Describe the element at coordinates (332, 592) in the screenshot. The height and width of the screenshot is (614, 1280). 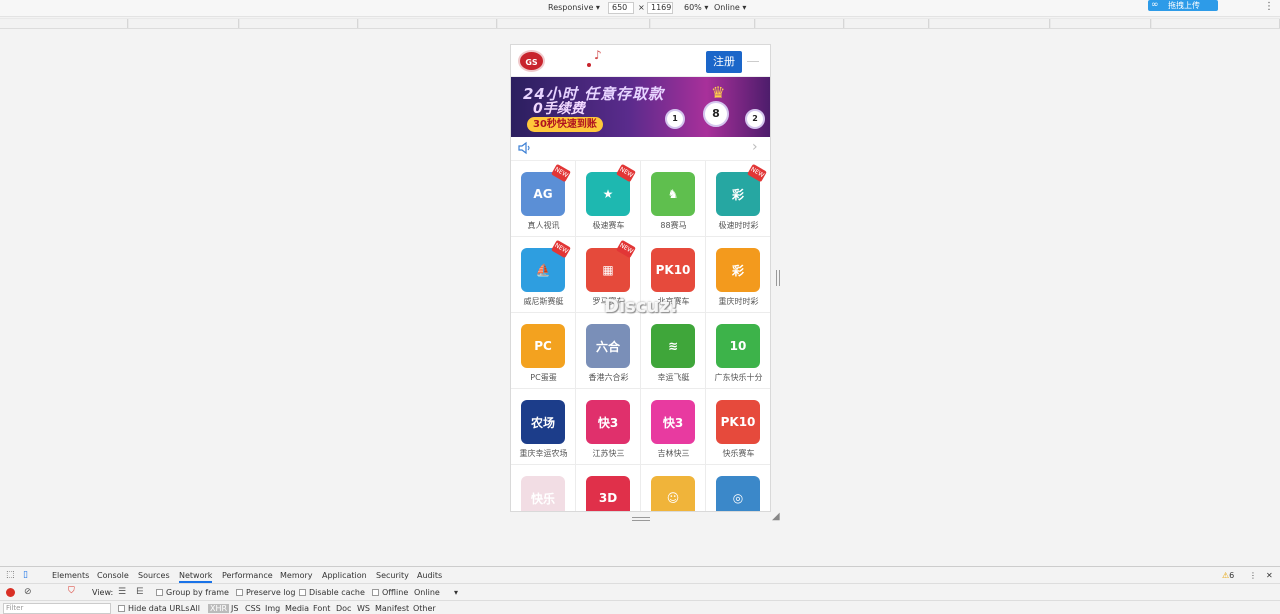
I see `disable-cache-checkbox: Disable cache` at that location.